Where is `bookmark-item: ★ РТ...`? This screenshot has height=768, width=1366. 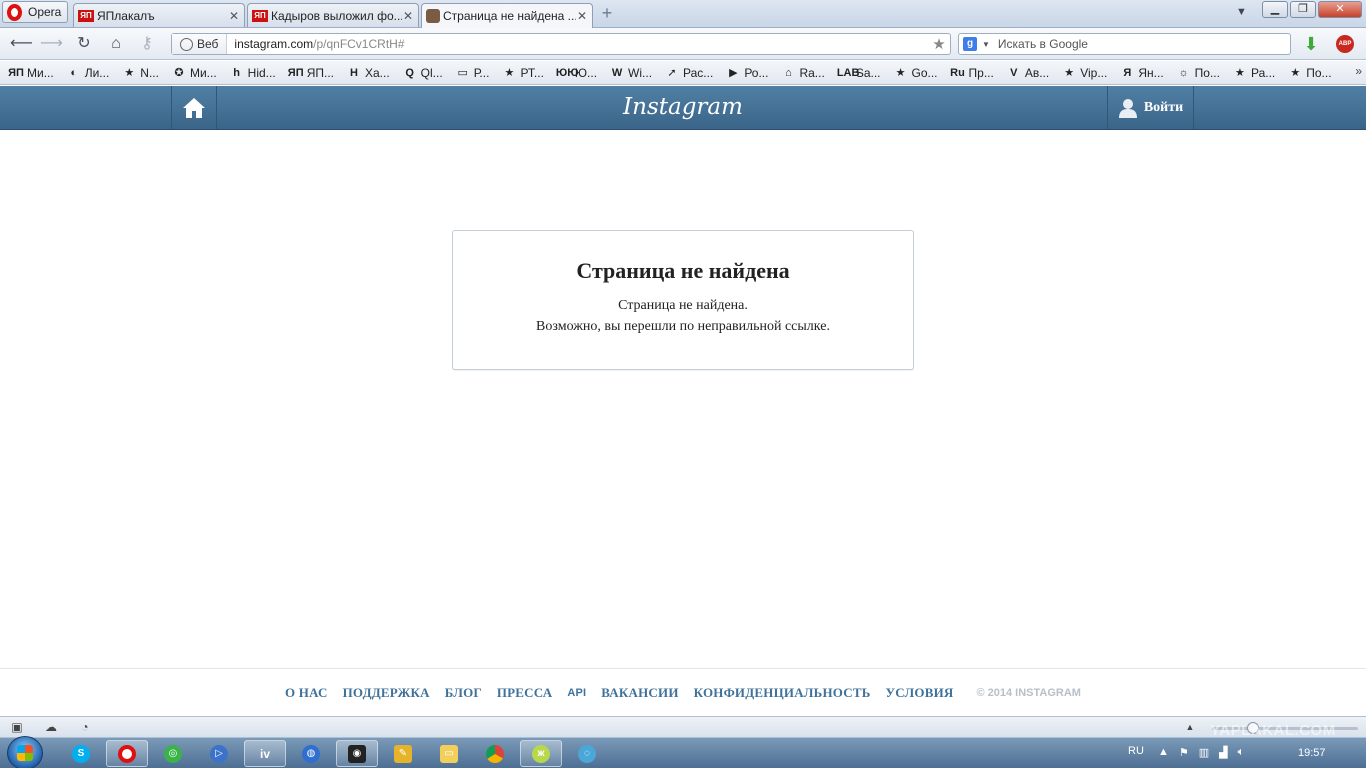
bookmark-item: ★ РТ... is located at coordinates (522, 73).